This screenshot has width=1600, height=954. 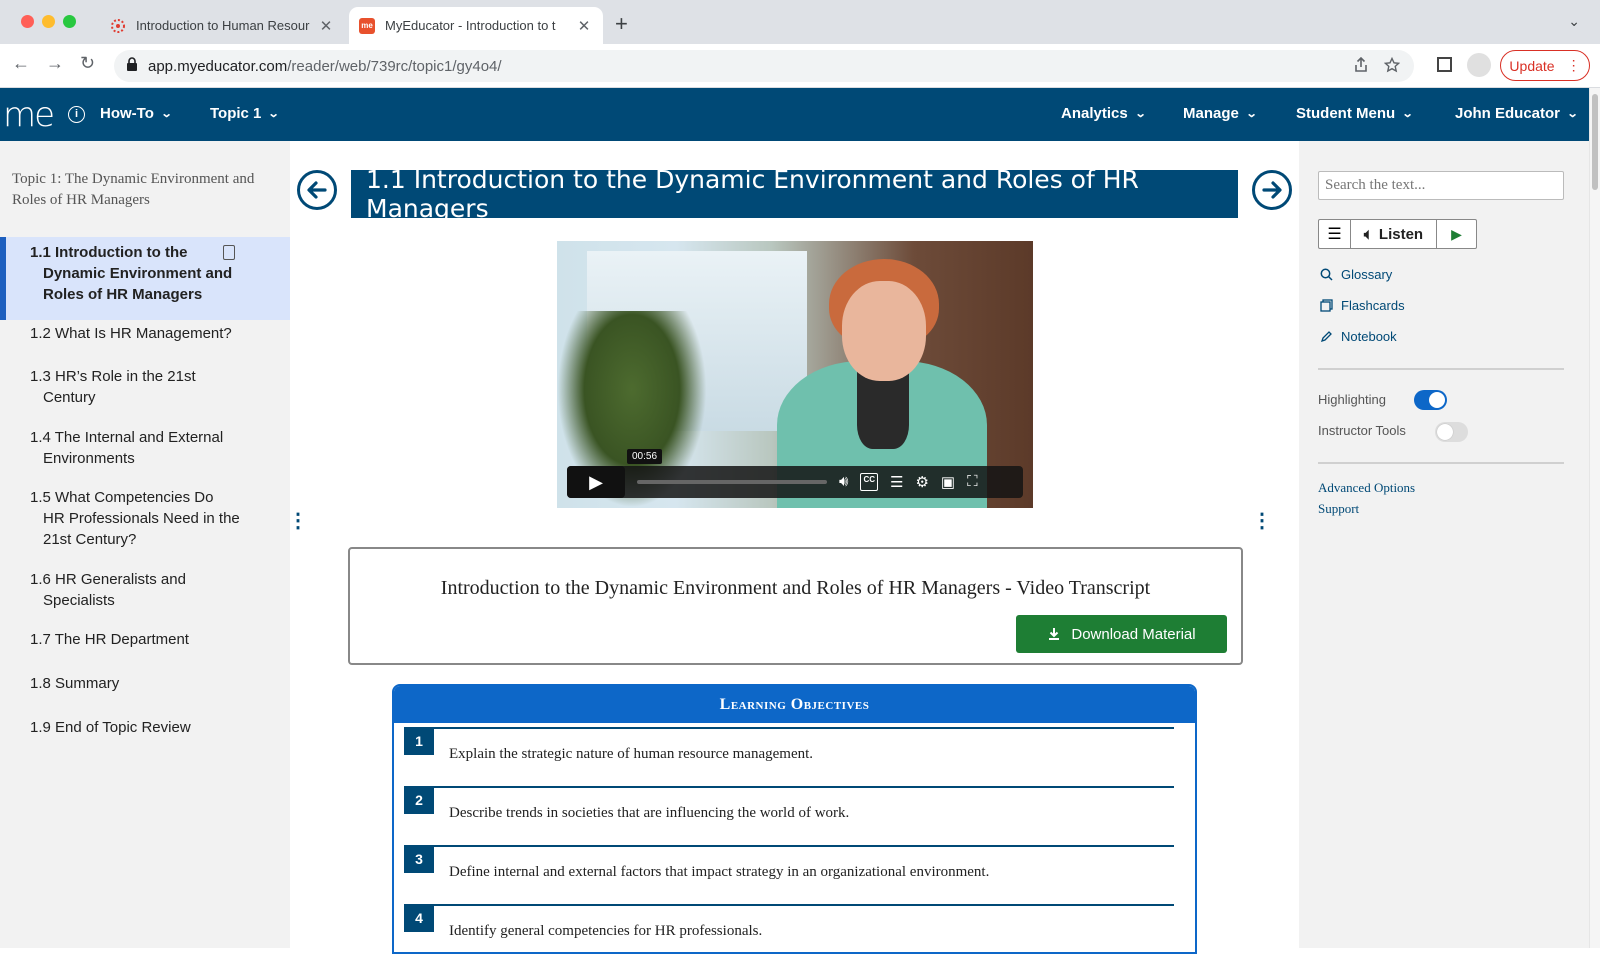 What do you see at coordinates (1479, 65) in the screenshot?
I see `profile-avatar` at bounding box center [1479, 65].